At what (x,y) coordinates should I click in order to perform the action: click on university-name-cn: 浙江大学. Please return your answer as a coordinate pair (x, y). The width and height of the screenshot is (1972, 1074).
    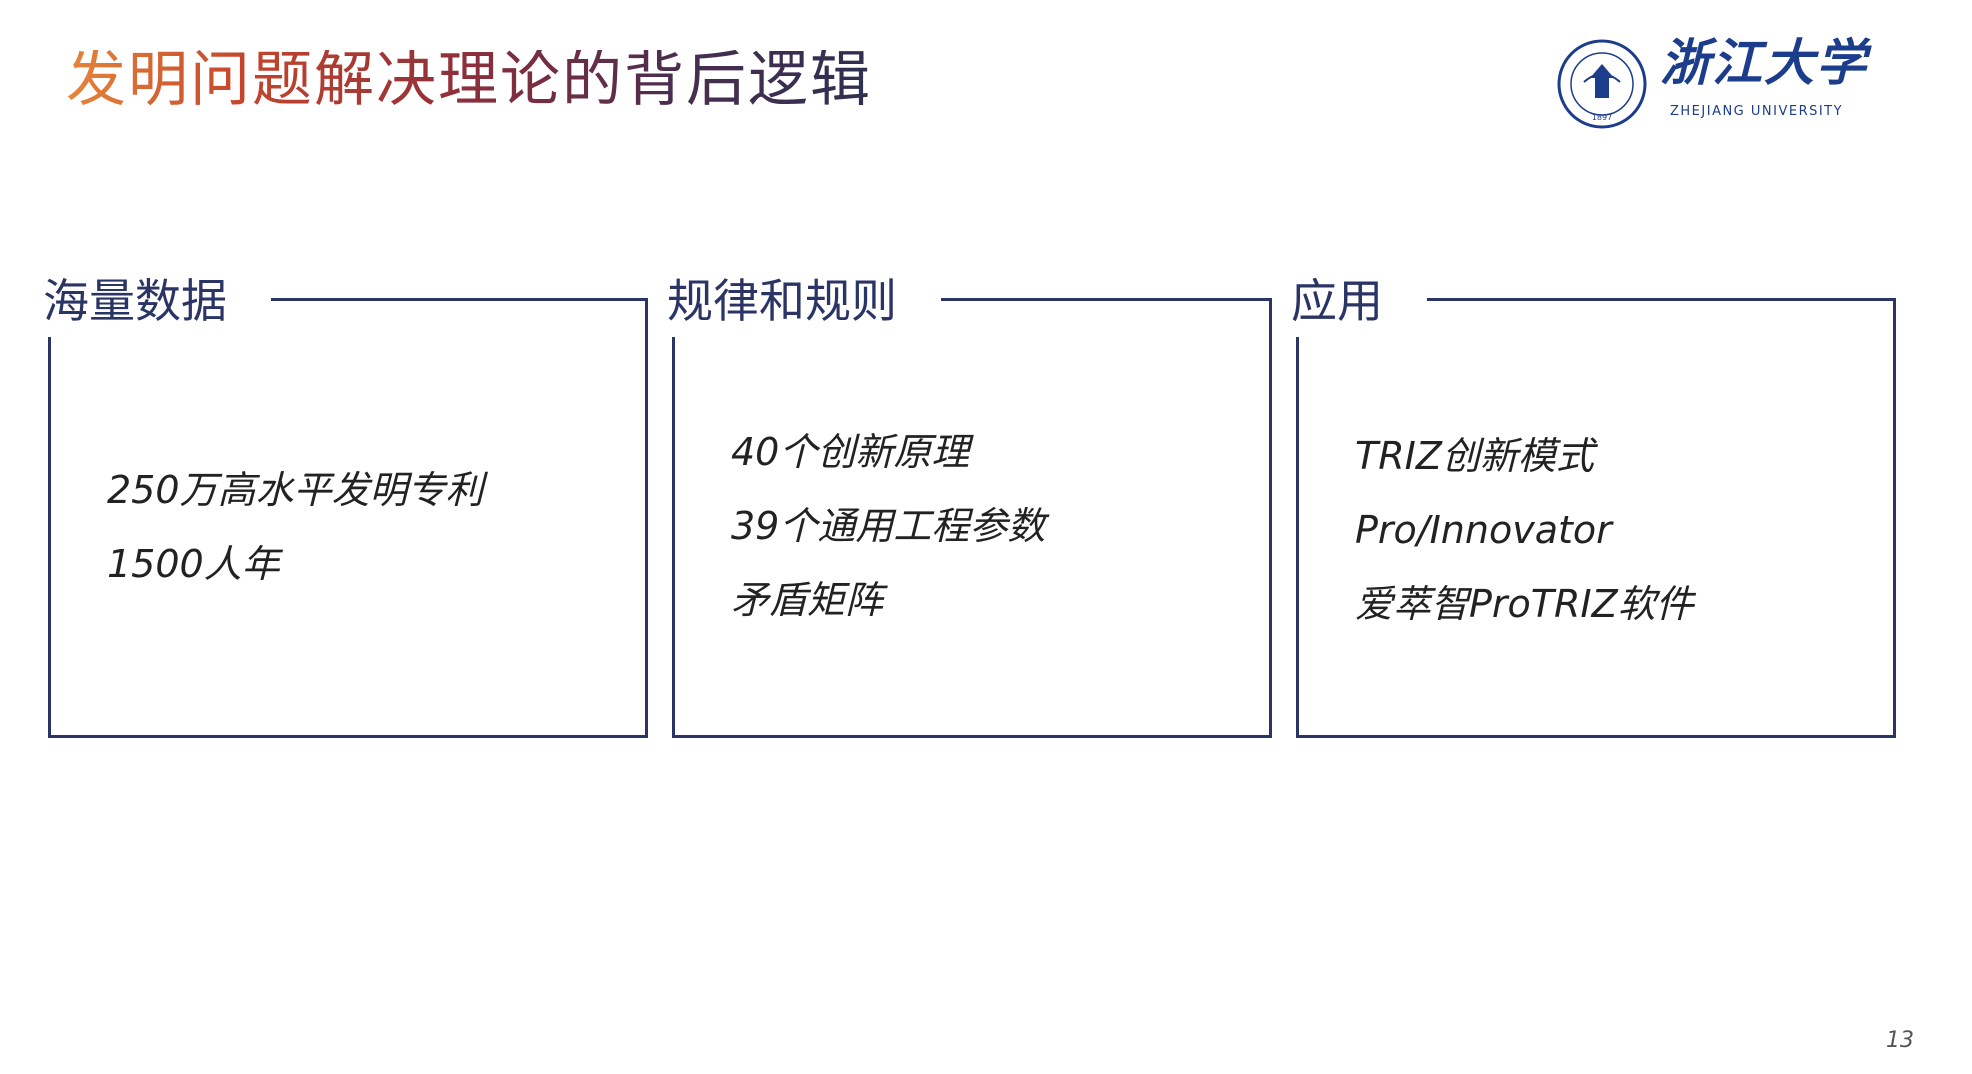
    Looking at the image, I should click on (1764, 62).